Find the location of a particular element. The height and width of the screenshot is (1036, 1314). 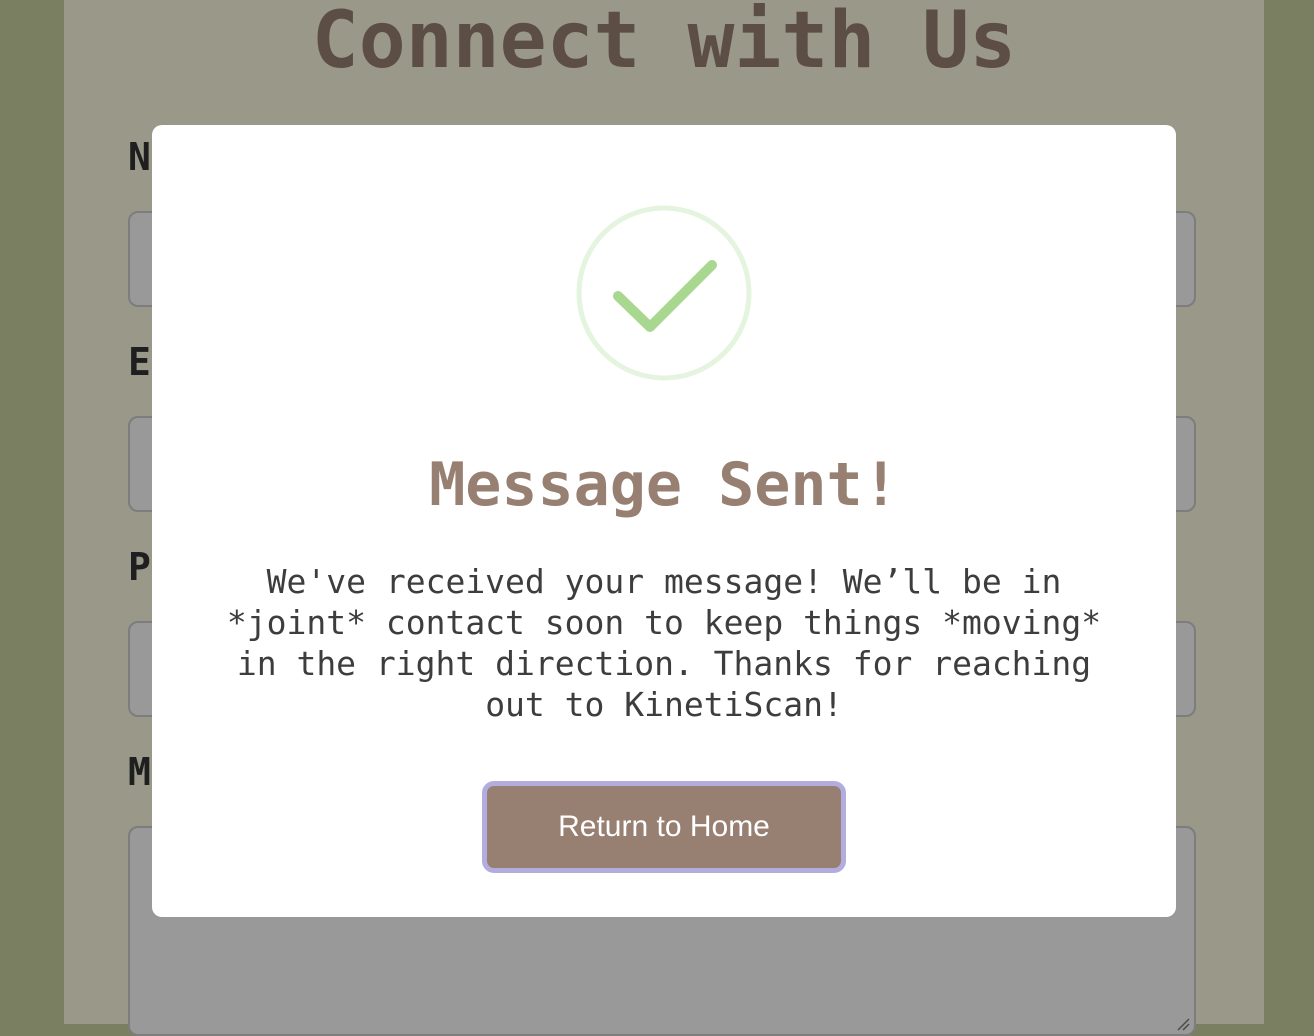

name-field-label: N is located at coordinates (139, 157).